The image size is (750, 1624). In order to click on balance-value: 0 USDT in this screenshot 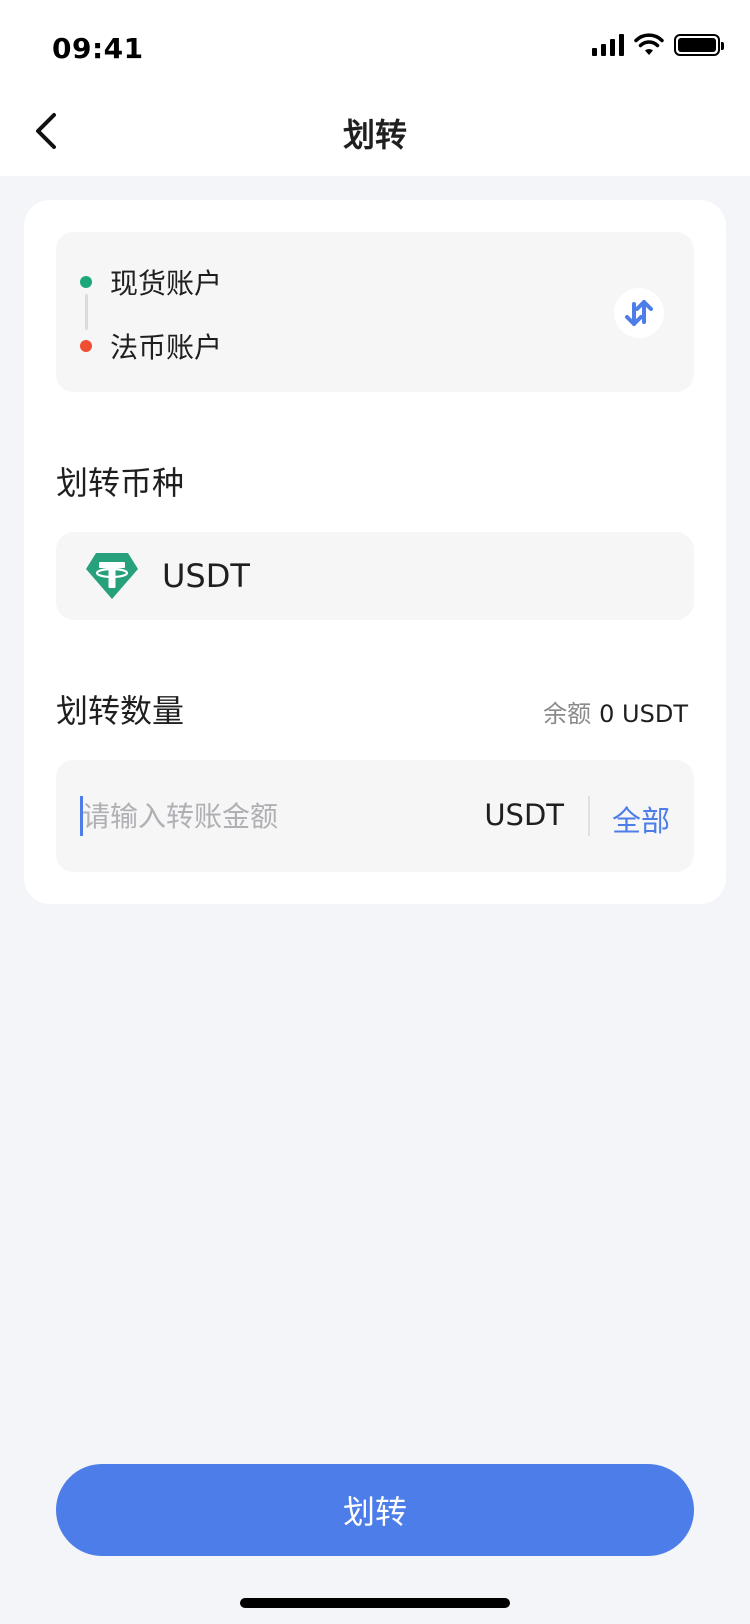, I will do `click(643, 714)`.